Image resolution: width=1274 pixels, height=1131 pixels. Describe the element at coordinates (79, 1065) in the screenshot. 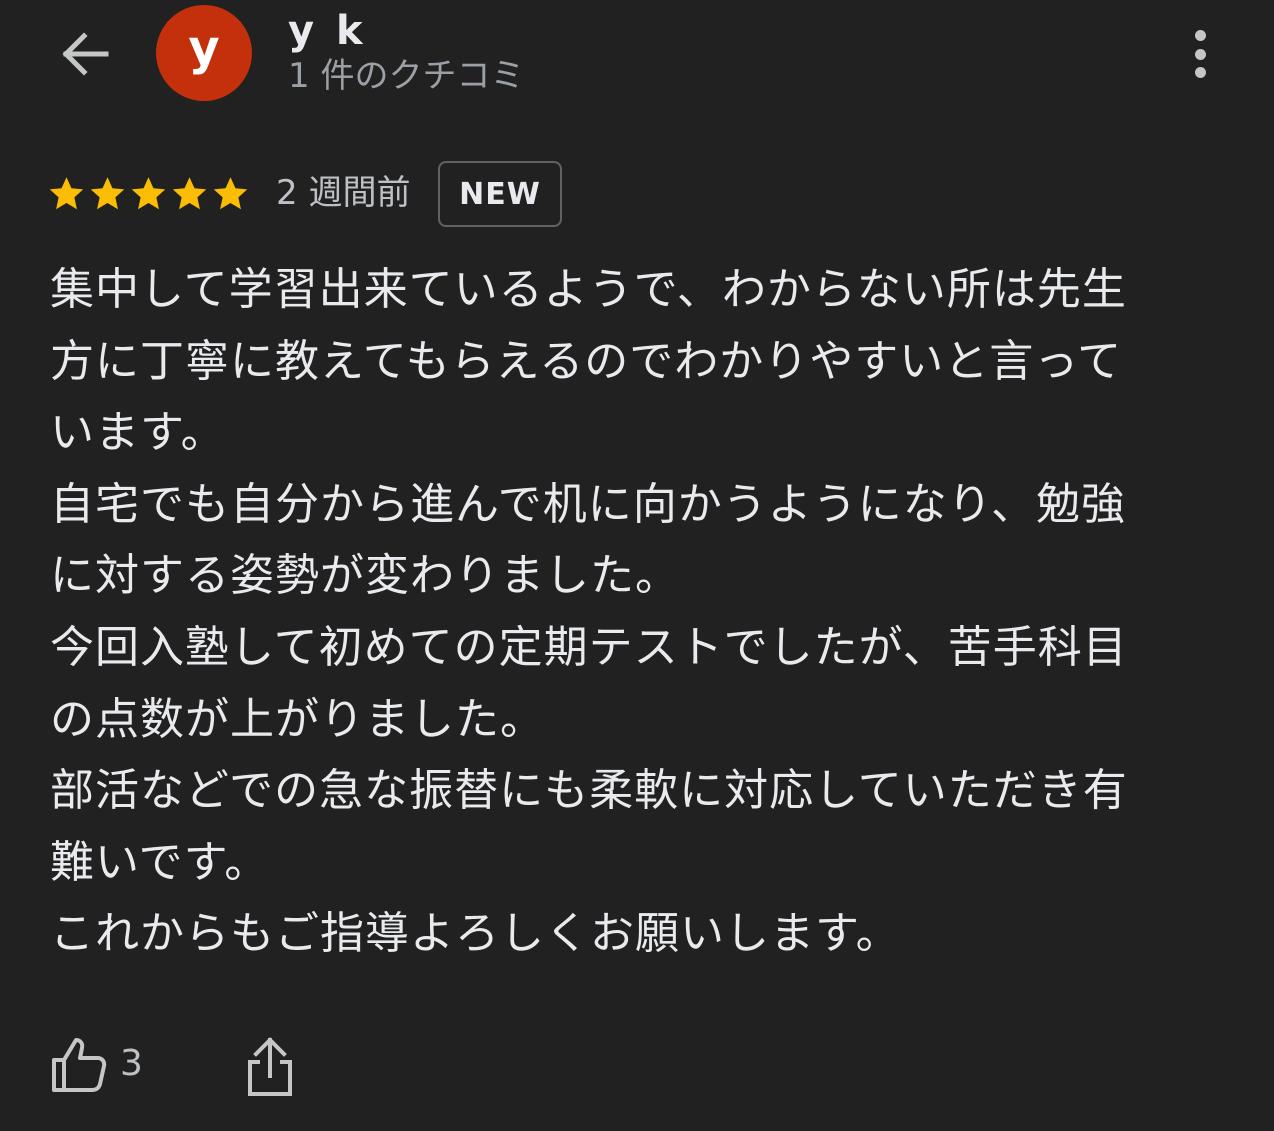

I see `thumb-up-icon` at that location.